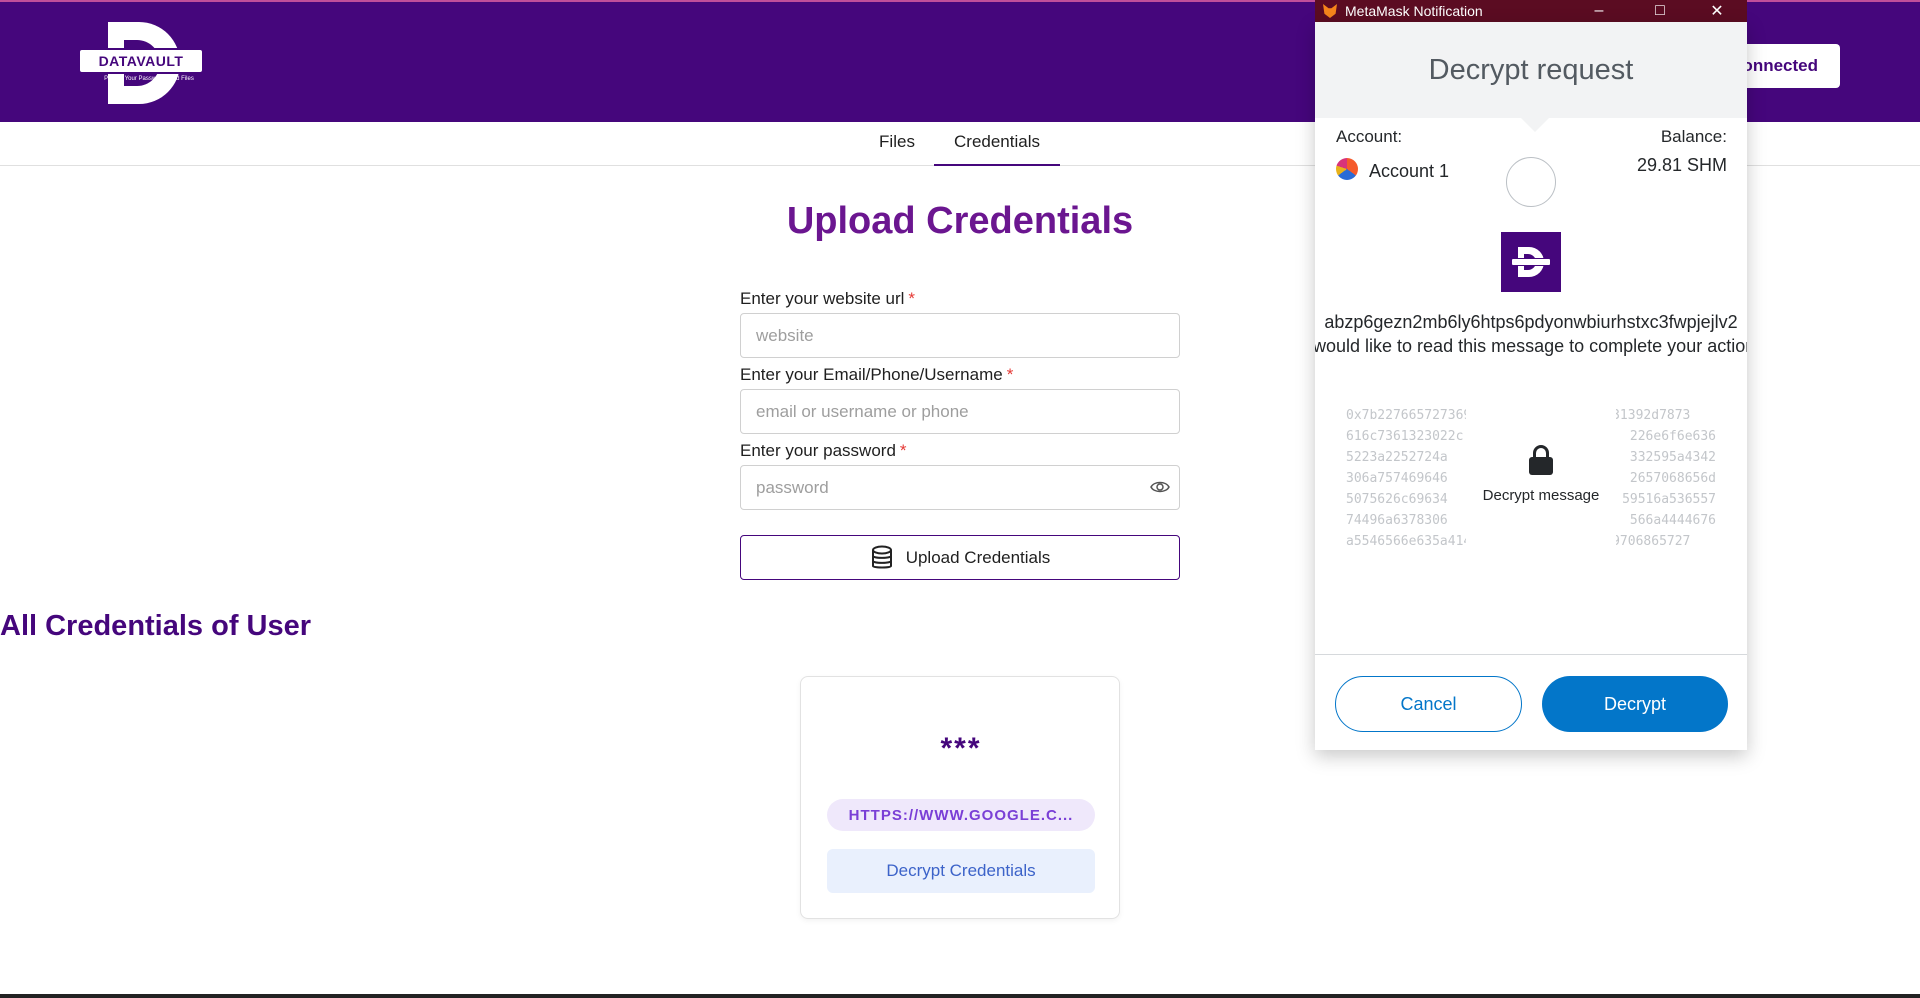 The width and height of the screenshot is (1920, 998). What do you see at coordinates (1717, 11) in the screenshot?
I see `close-window-button: ✕` at bounding box center [1717, 11].